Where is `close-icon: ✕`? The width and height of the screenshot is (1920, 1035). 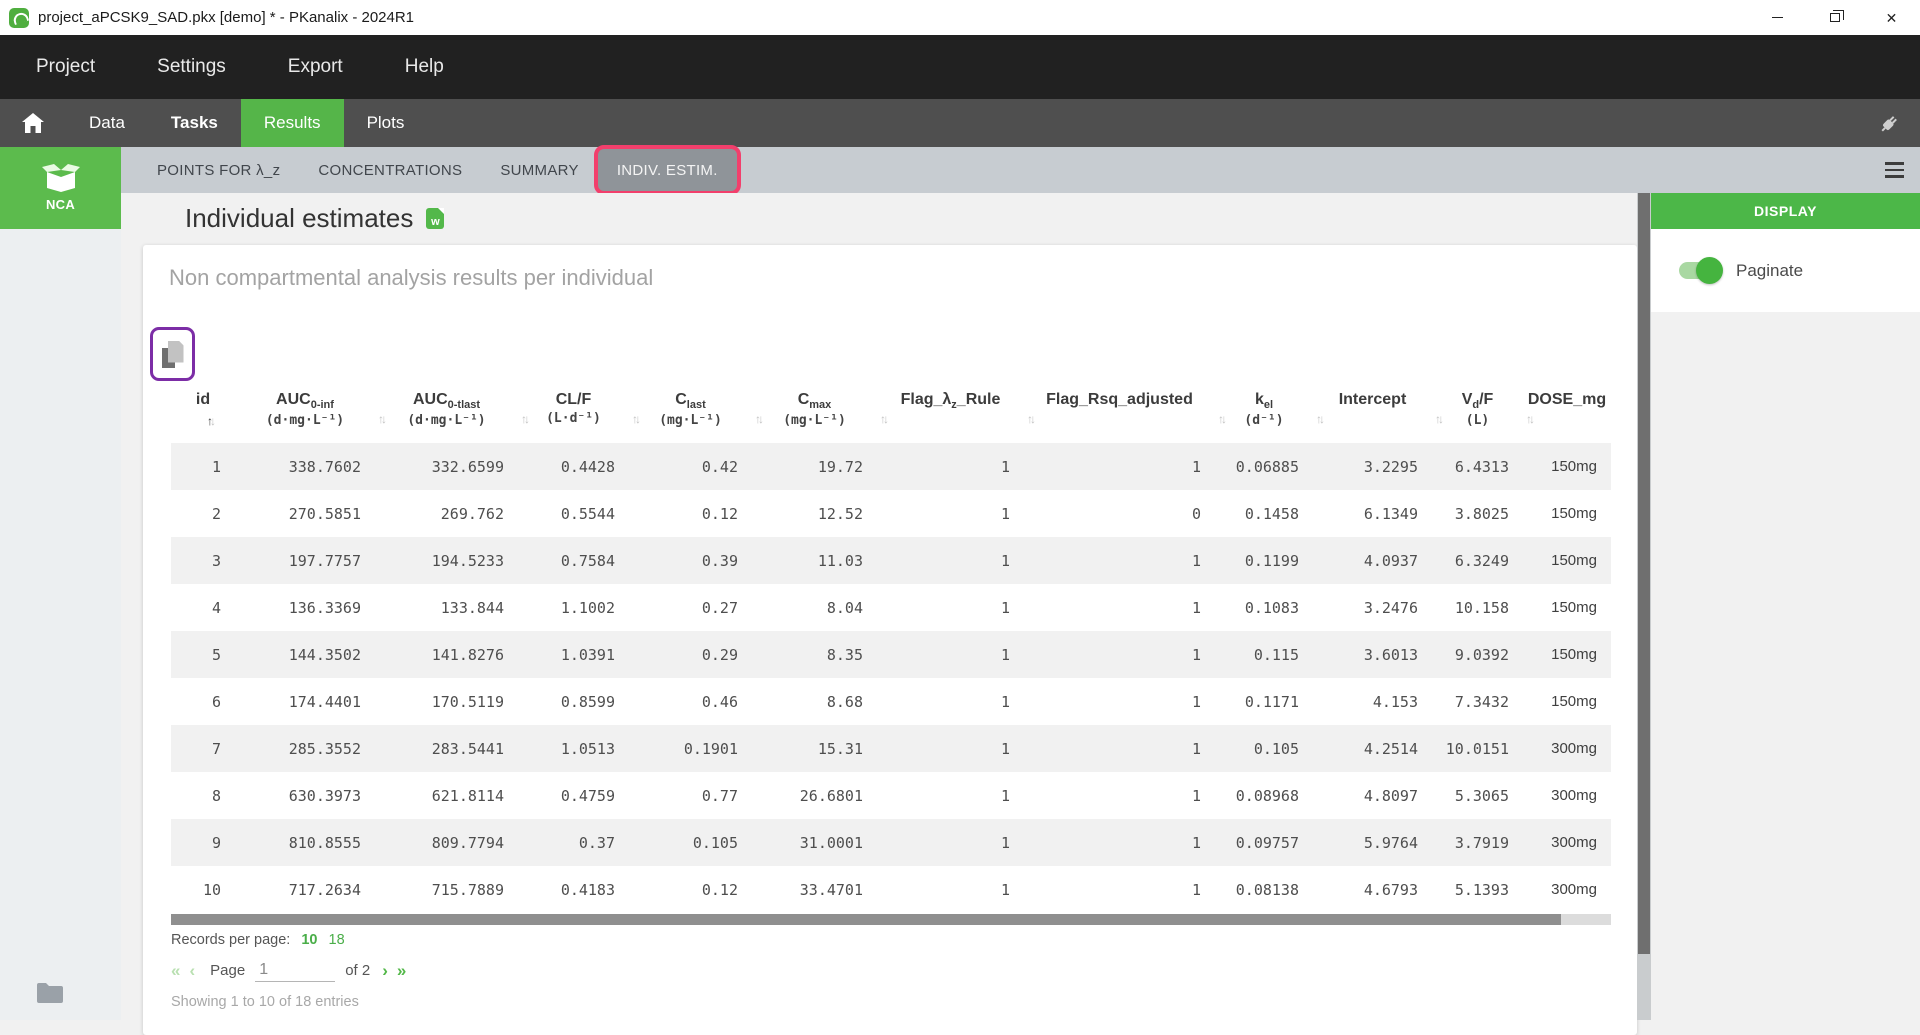
close-icon: ✕ is located at coordinates (1891, 17).